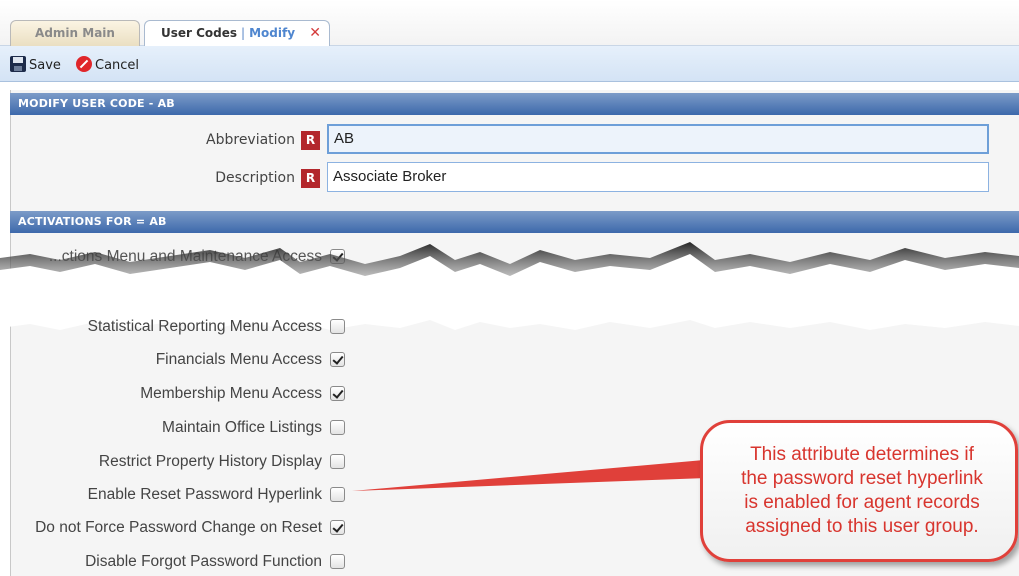  I want to click on tab-user-codes: User Codes | Modify ✕, so click(237, 33).